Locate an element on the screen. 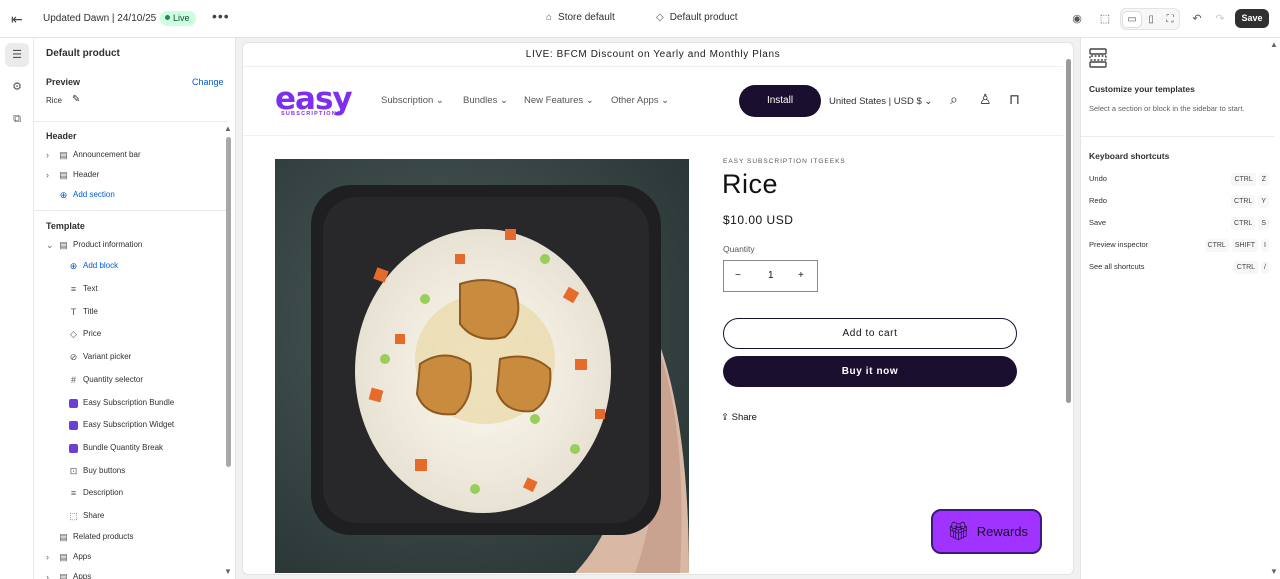 The height and width of the screenshot is (579, 1280). search-icon: ⌕ is located at coordinates (954, 99).